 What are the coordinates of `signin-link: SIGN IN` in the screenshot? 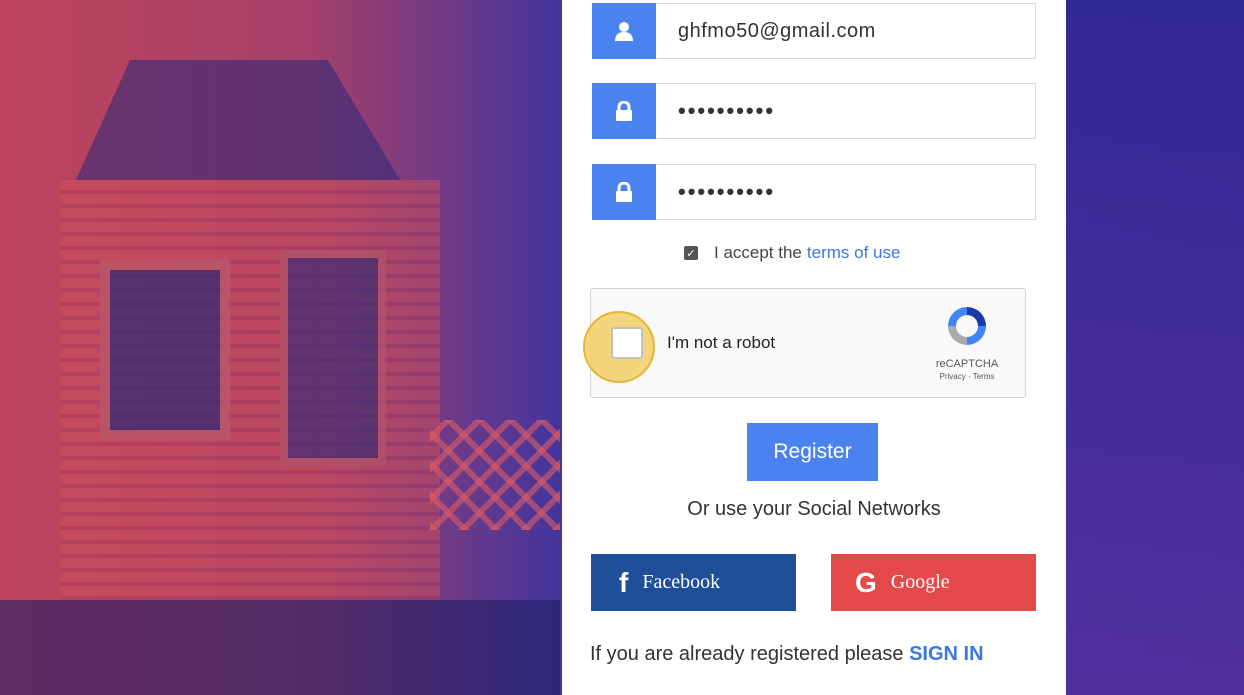 It's located at (946, 654).